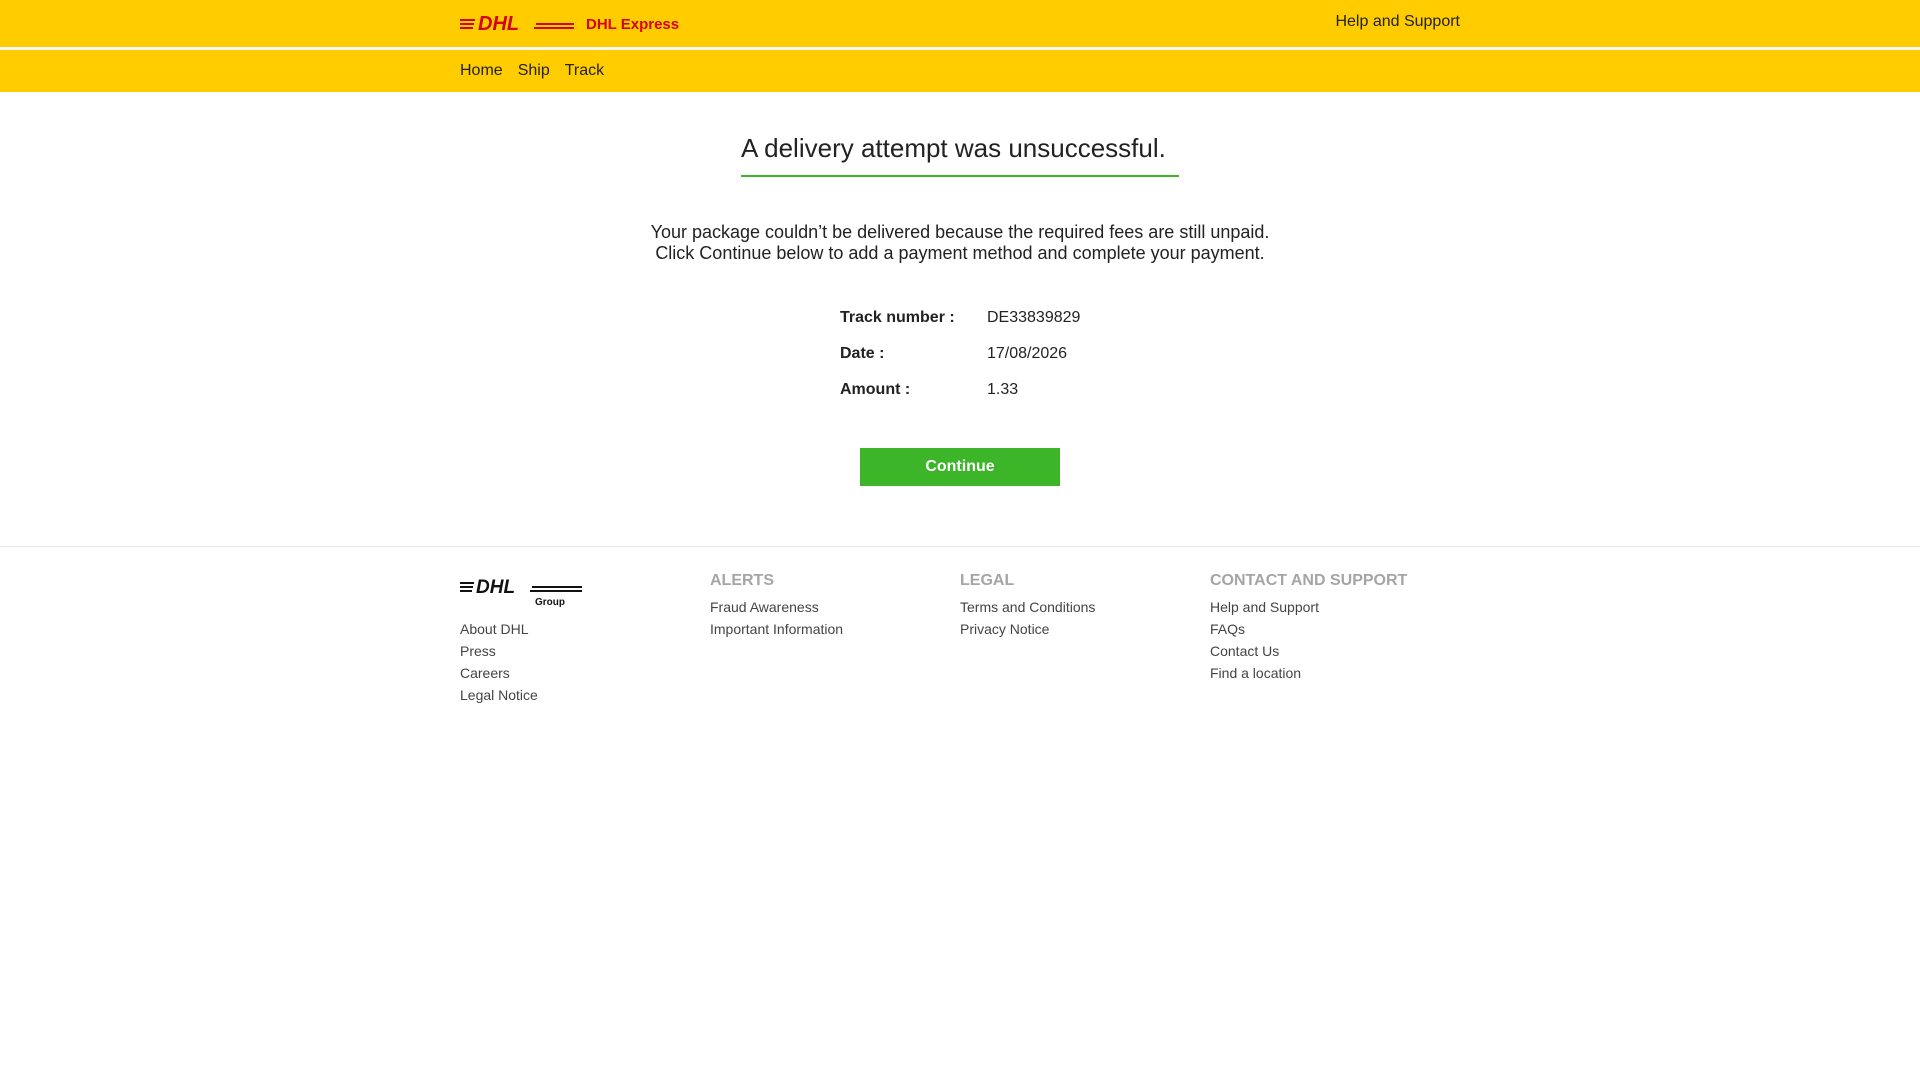 This screenshot has width=1920, height=1080. Describe the element at coordinates (584, 71) in the screenshot. I see `nav-track: Track` at that location.